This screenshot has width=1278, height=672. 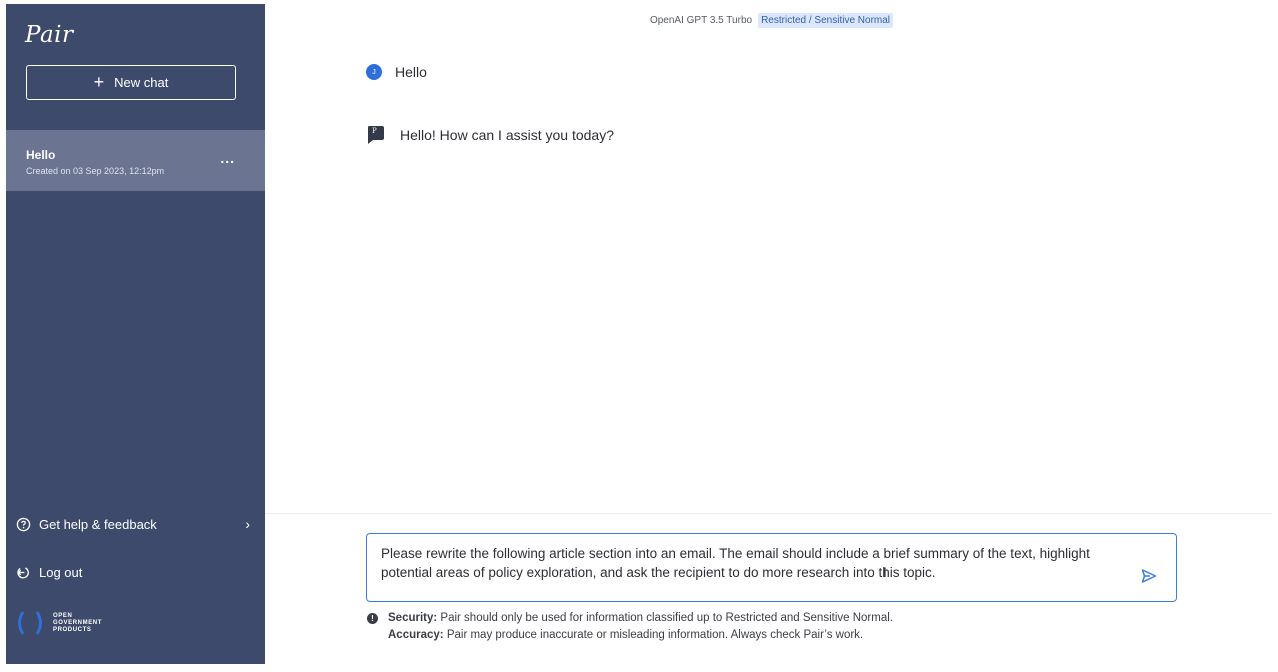 I want to click on message-text: Hello, so click(x=411, y=72).